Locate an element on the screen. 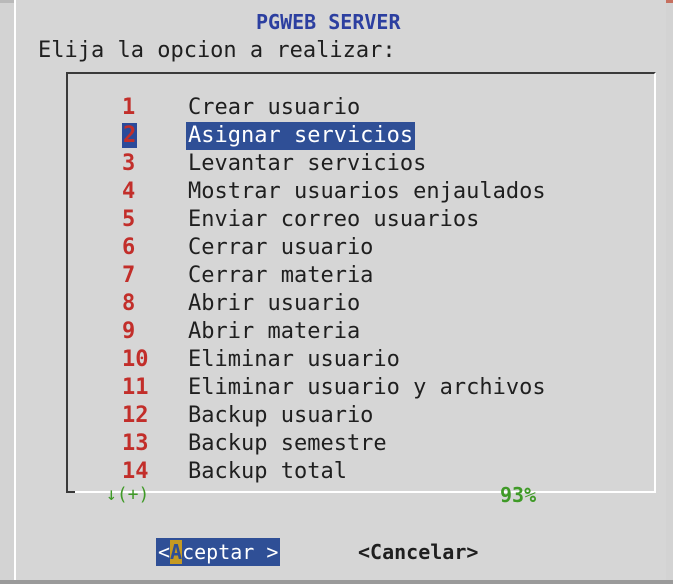  accept-button-label: ceptar > is located at coordinates (230, 552).